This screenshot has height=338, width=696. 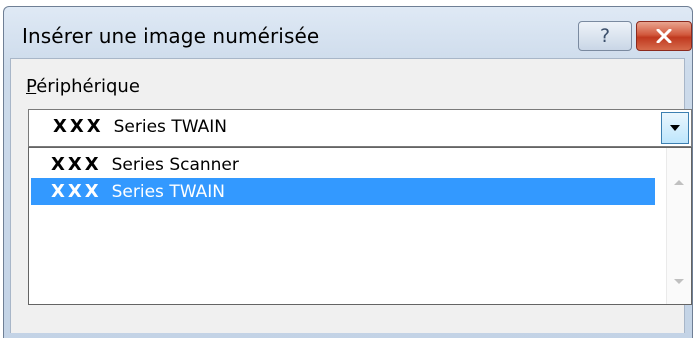 What do you see at coordinates (78, 126) in the screenshot?
I see `combobox-brand: XXX` at bounding box center [78, 126].